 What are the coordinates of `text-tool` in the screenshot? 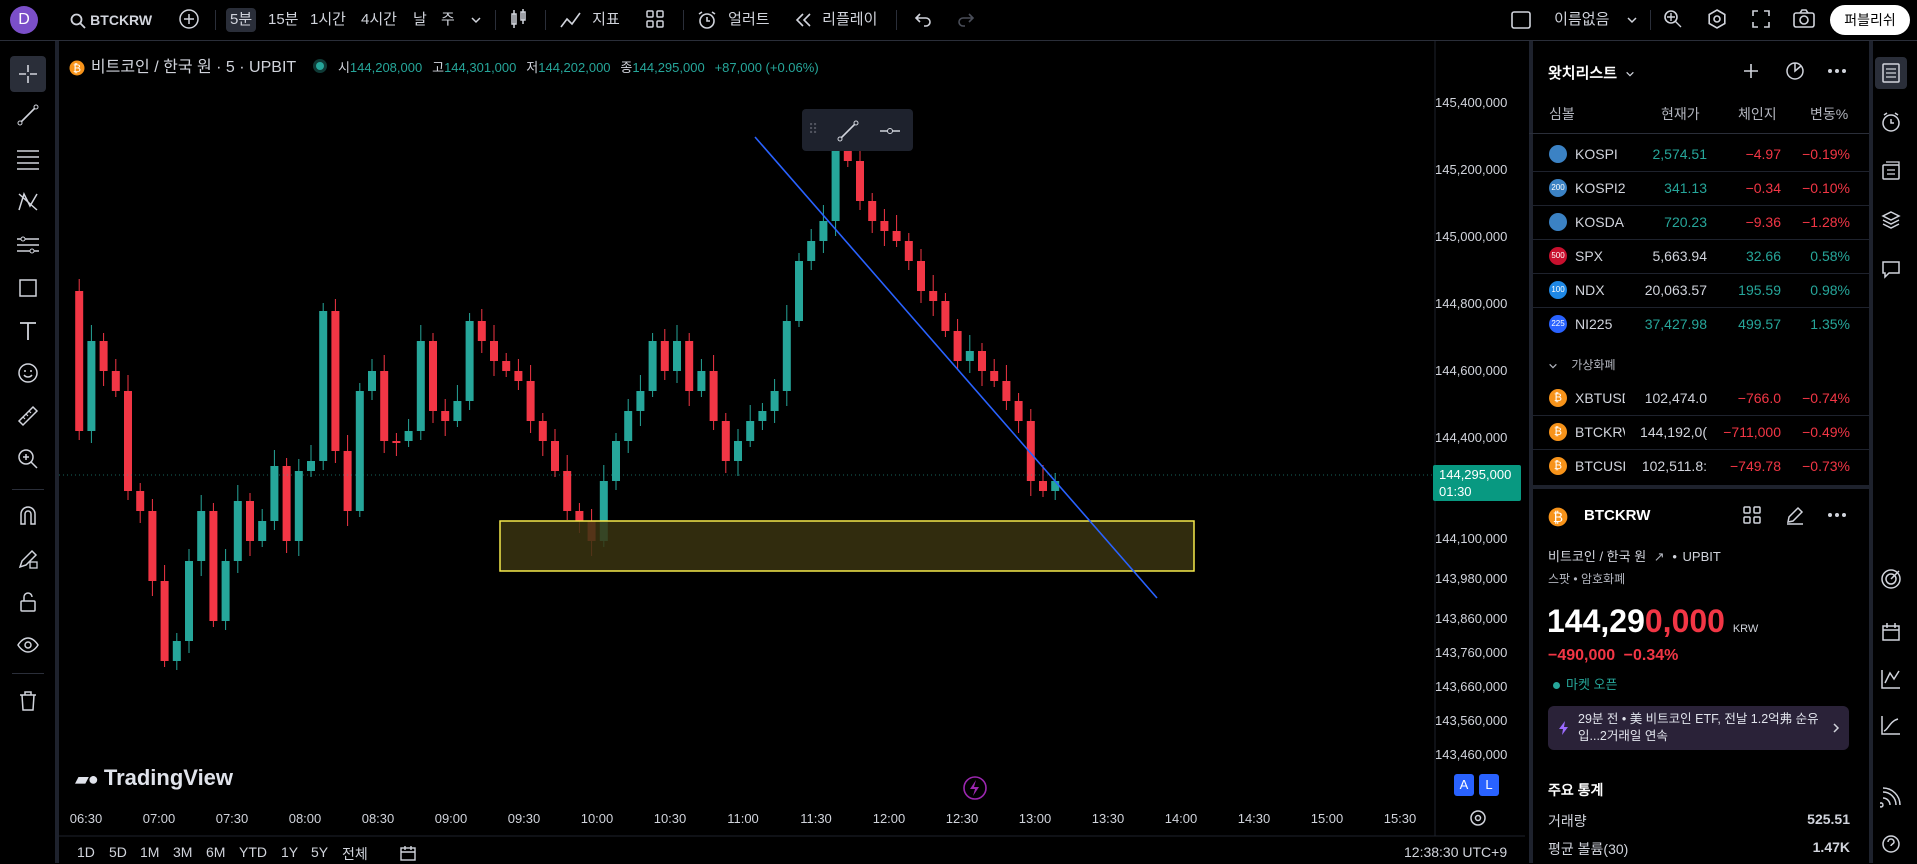 It's located at (28, 331).